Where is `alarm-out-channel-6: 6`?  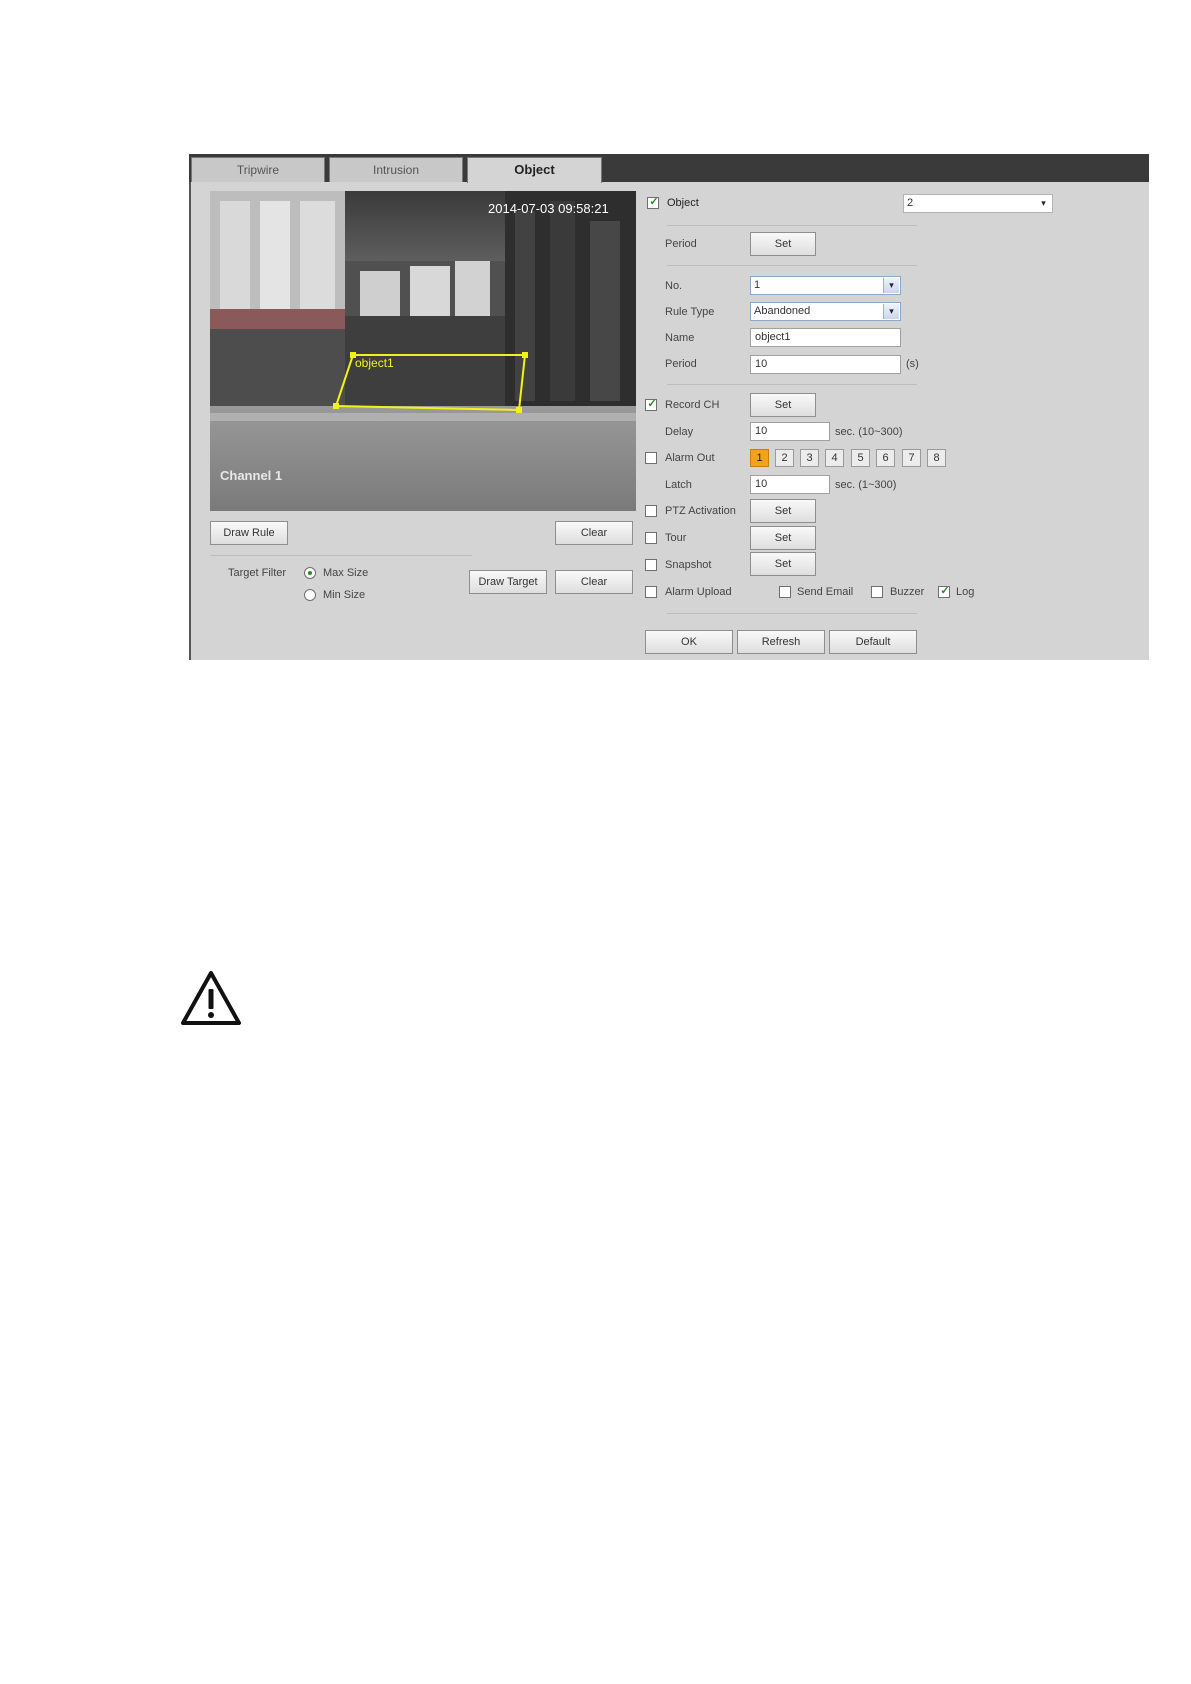 alarm-out-channel-6: 6 is located at coordinates (885, 458).